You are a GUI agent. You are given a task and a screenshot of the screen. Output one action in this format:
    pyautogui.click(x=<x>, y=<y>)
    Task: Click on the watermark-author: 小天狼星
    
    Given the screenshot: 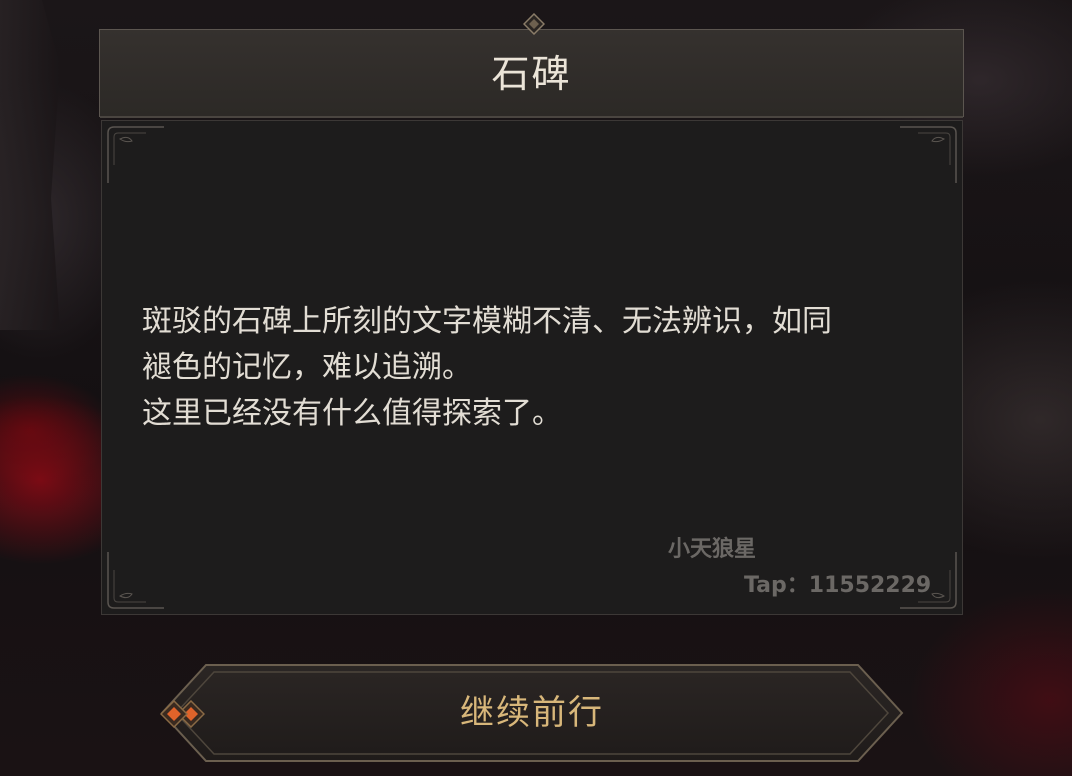 What is the action you would take?
    pyautogui.click(x=712, y=549)
    